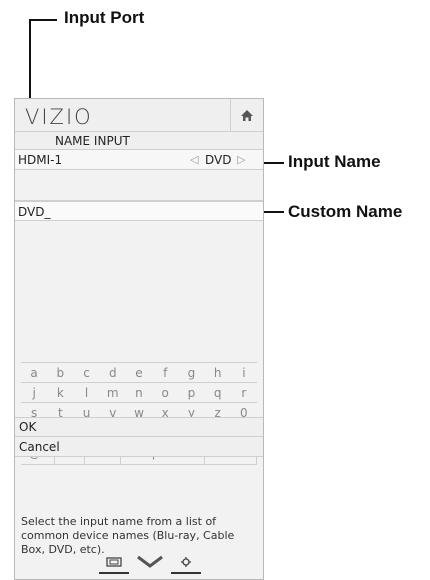  I want to click on keyboard-key: d, so click(113, 372).